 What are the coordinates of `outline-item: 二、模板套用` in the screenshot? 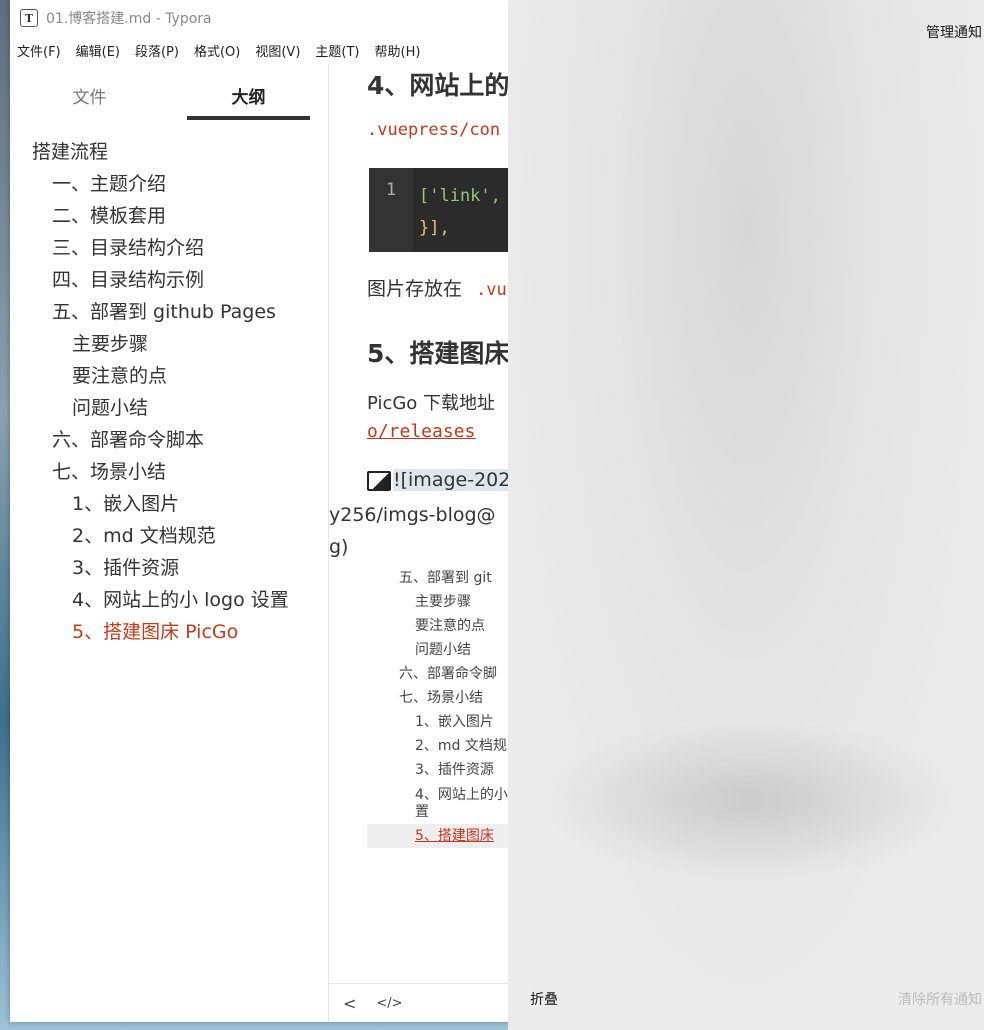 It's located at (169, 216).